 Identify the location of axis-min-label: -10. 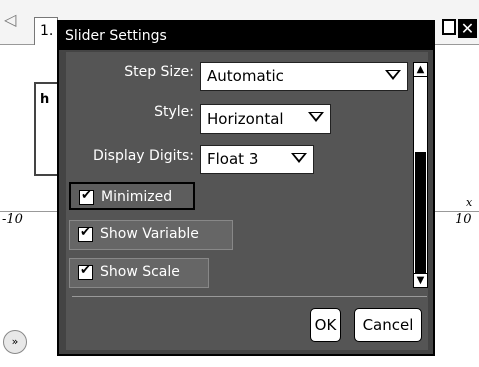
(12, 219).